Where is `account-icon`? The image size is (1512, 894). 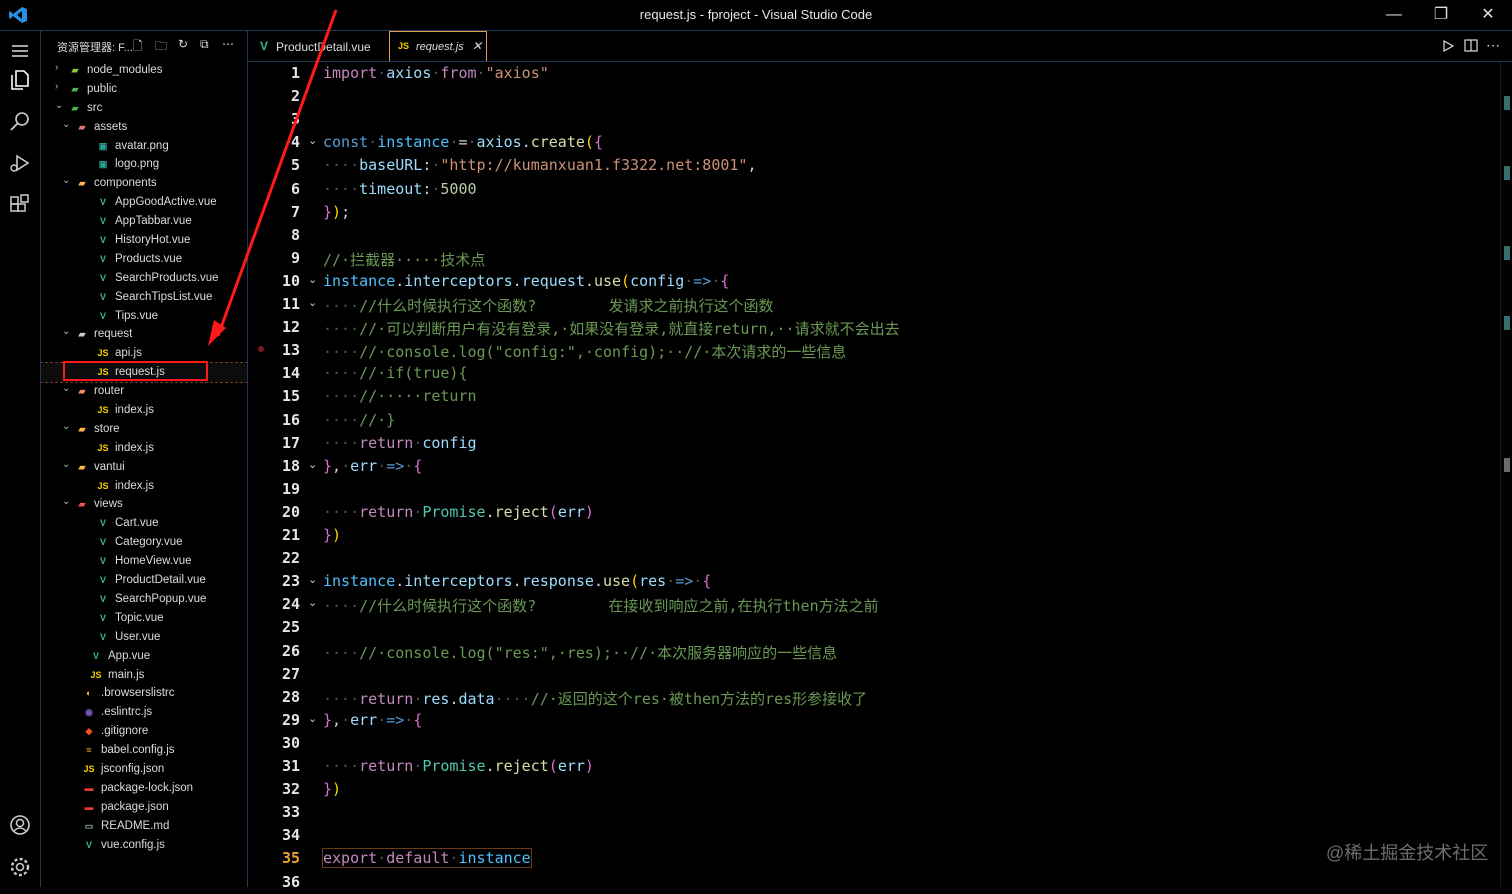 account-icon is located at coordinates (20, 825).